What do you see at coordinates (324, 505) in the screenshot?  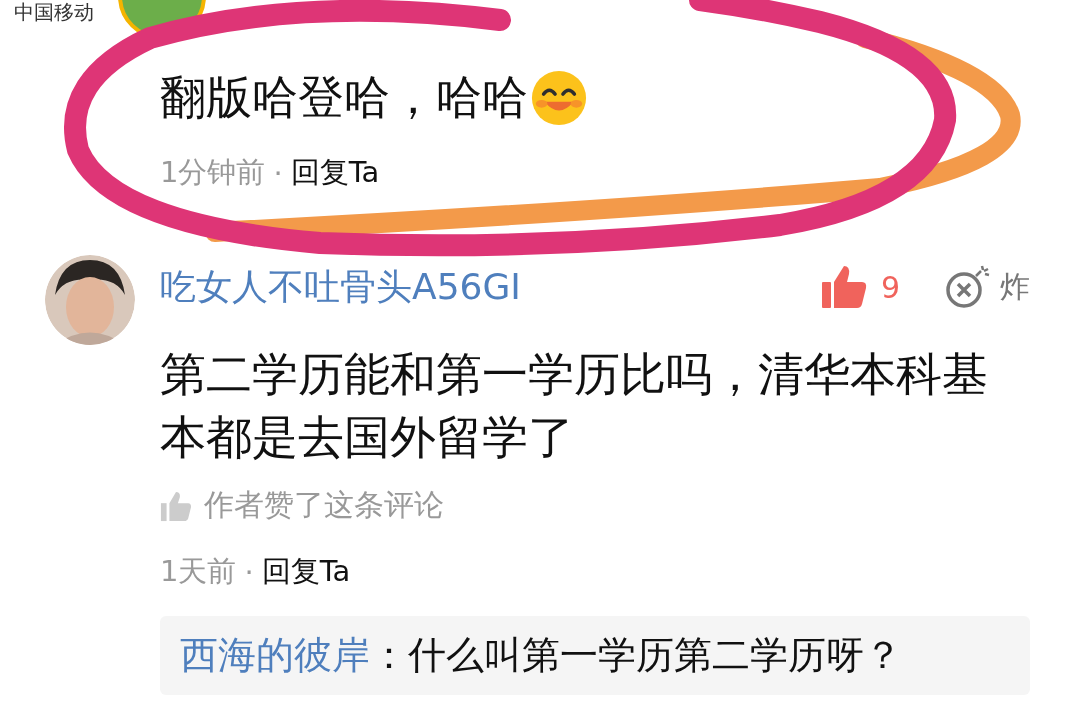 I see `author-liked-note: 作者赞了这条评论` at bounding box center [324, 505].